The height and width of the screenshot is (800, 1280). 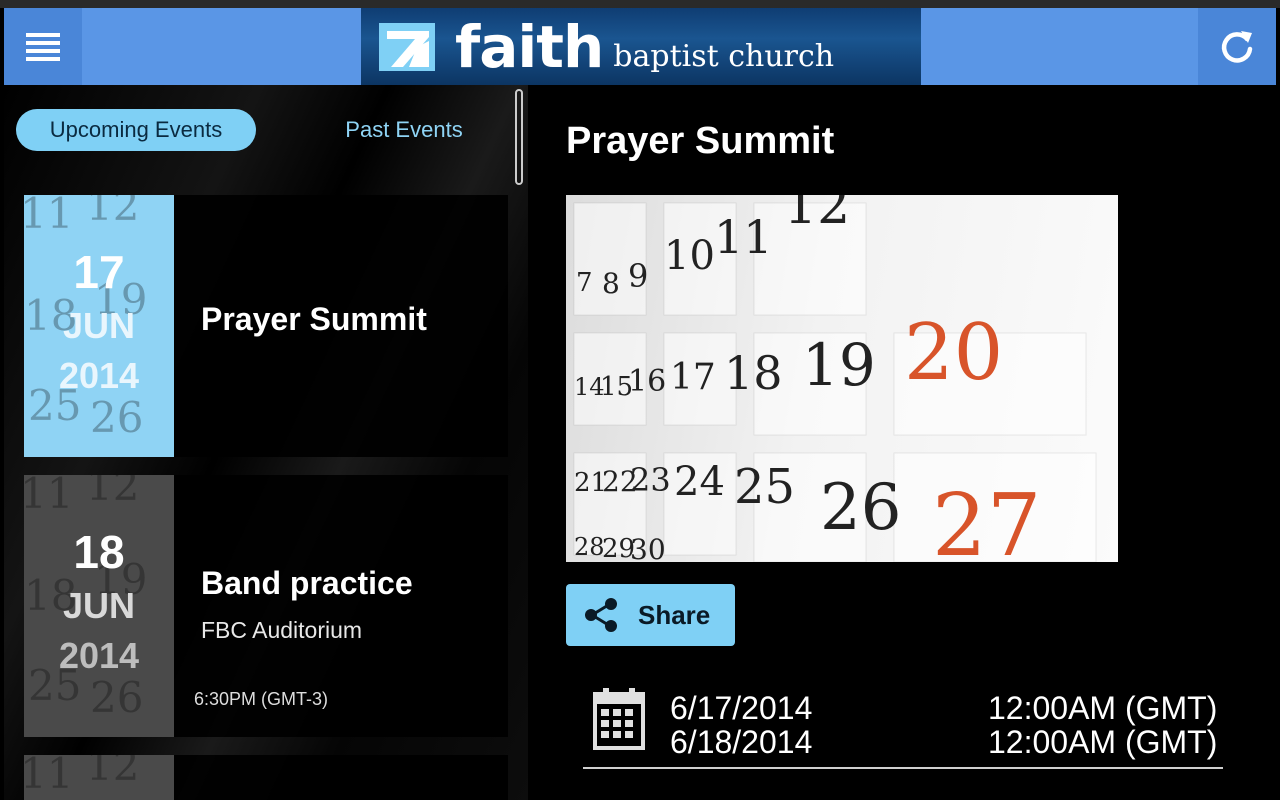 I want to click on event-day: 18, so click(x=99, y=552).